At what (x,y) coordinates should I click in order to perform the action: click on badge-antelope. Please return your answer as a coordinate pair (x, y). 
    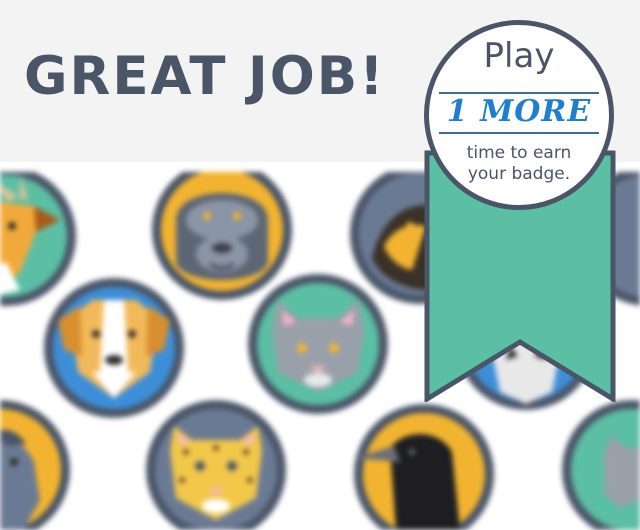
    Looking at the image, I should click on (38, 239).